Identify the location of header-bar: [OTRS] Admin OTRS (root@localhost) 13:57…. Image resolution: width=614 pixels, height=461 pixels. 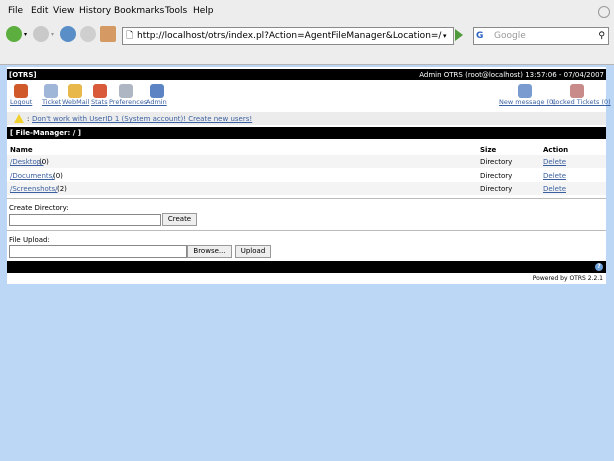
(306, 74).